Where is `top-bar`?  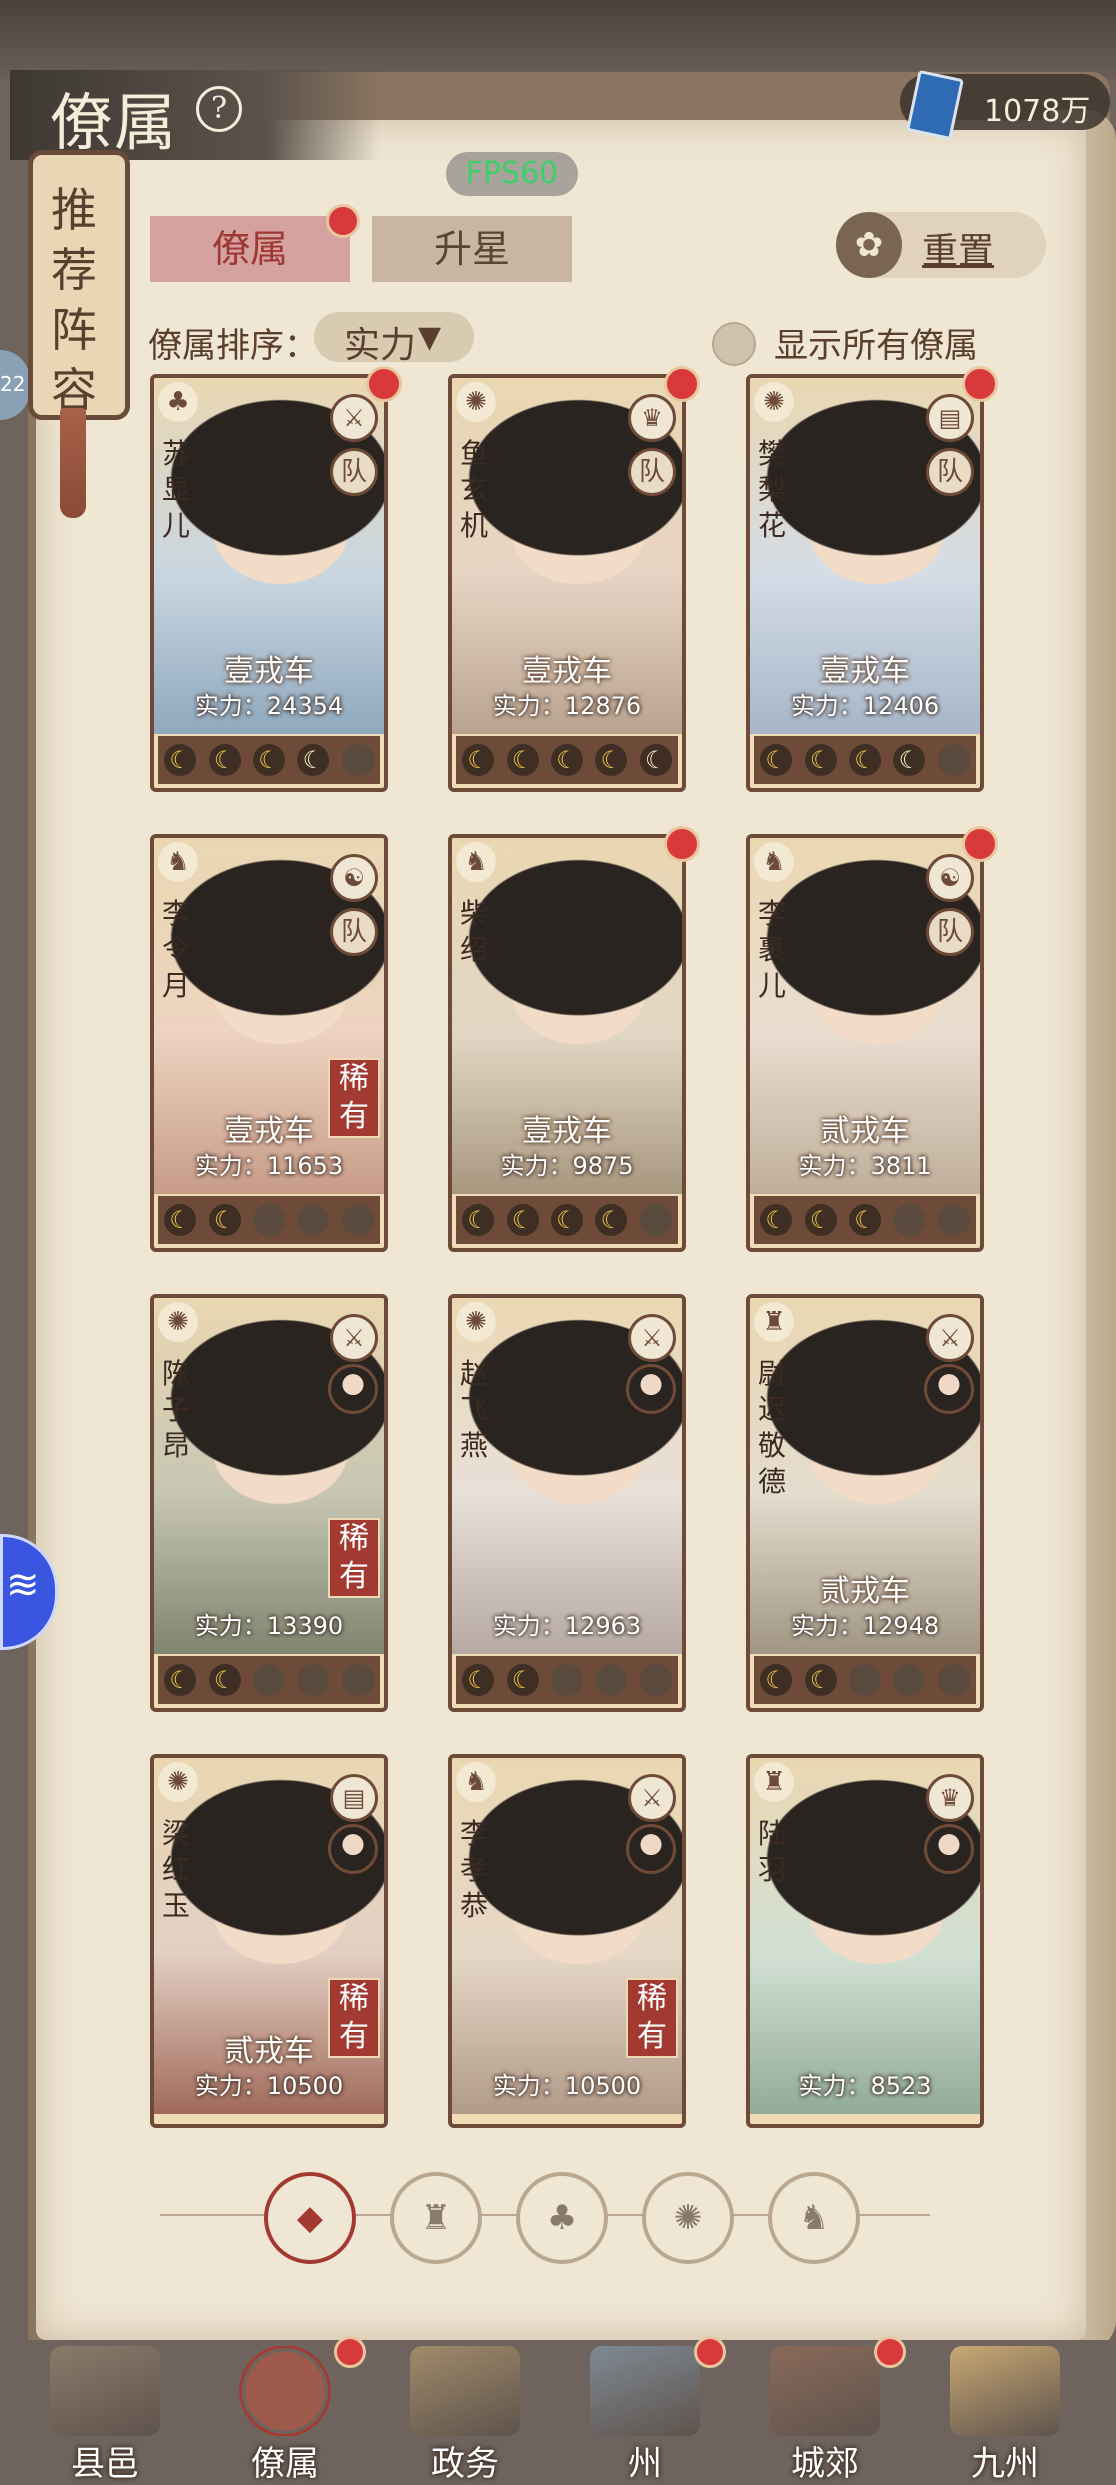 top-bar is located at coordinates (558, 40).